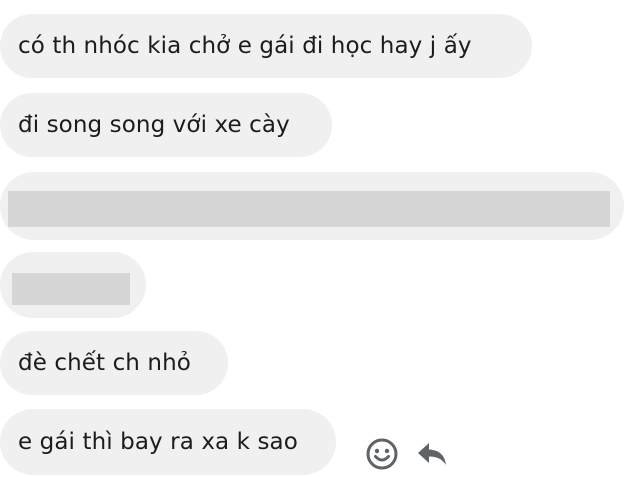 This screenshot has width=639, height=477. Describe the element at coordinates (104, 363) in the screenshot. I see `message-text-5: đè chết ch nhỏ` at that location.